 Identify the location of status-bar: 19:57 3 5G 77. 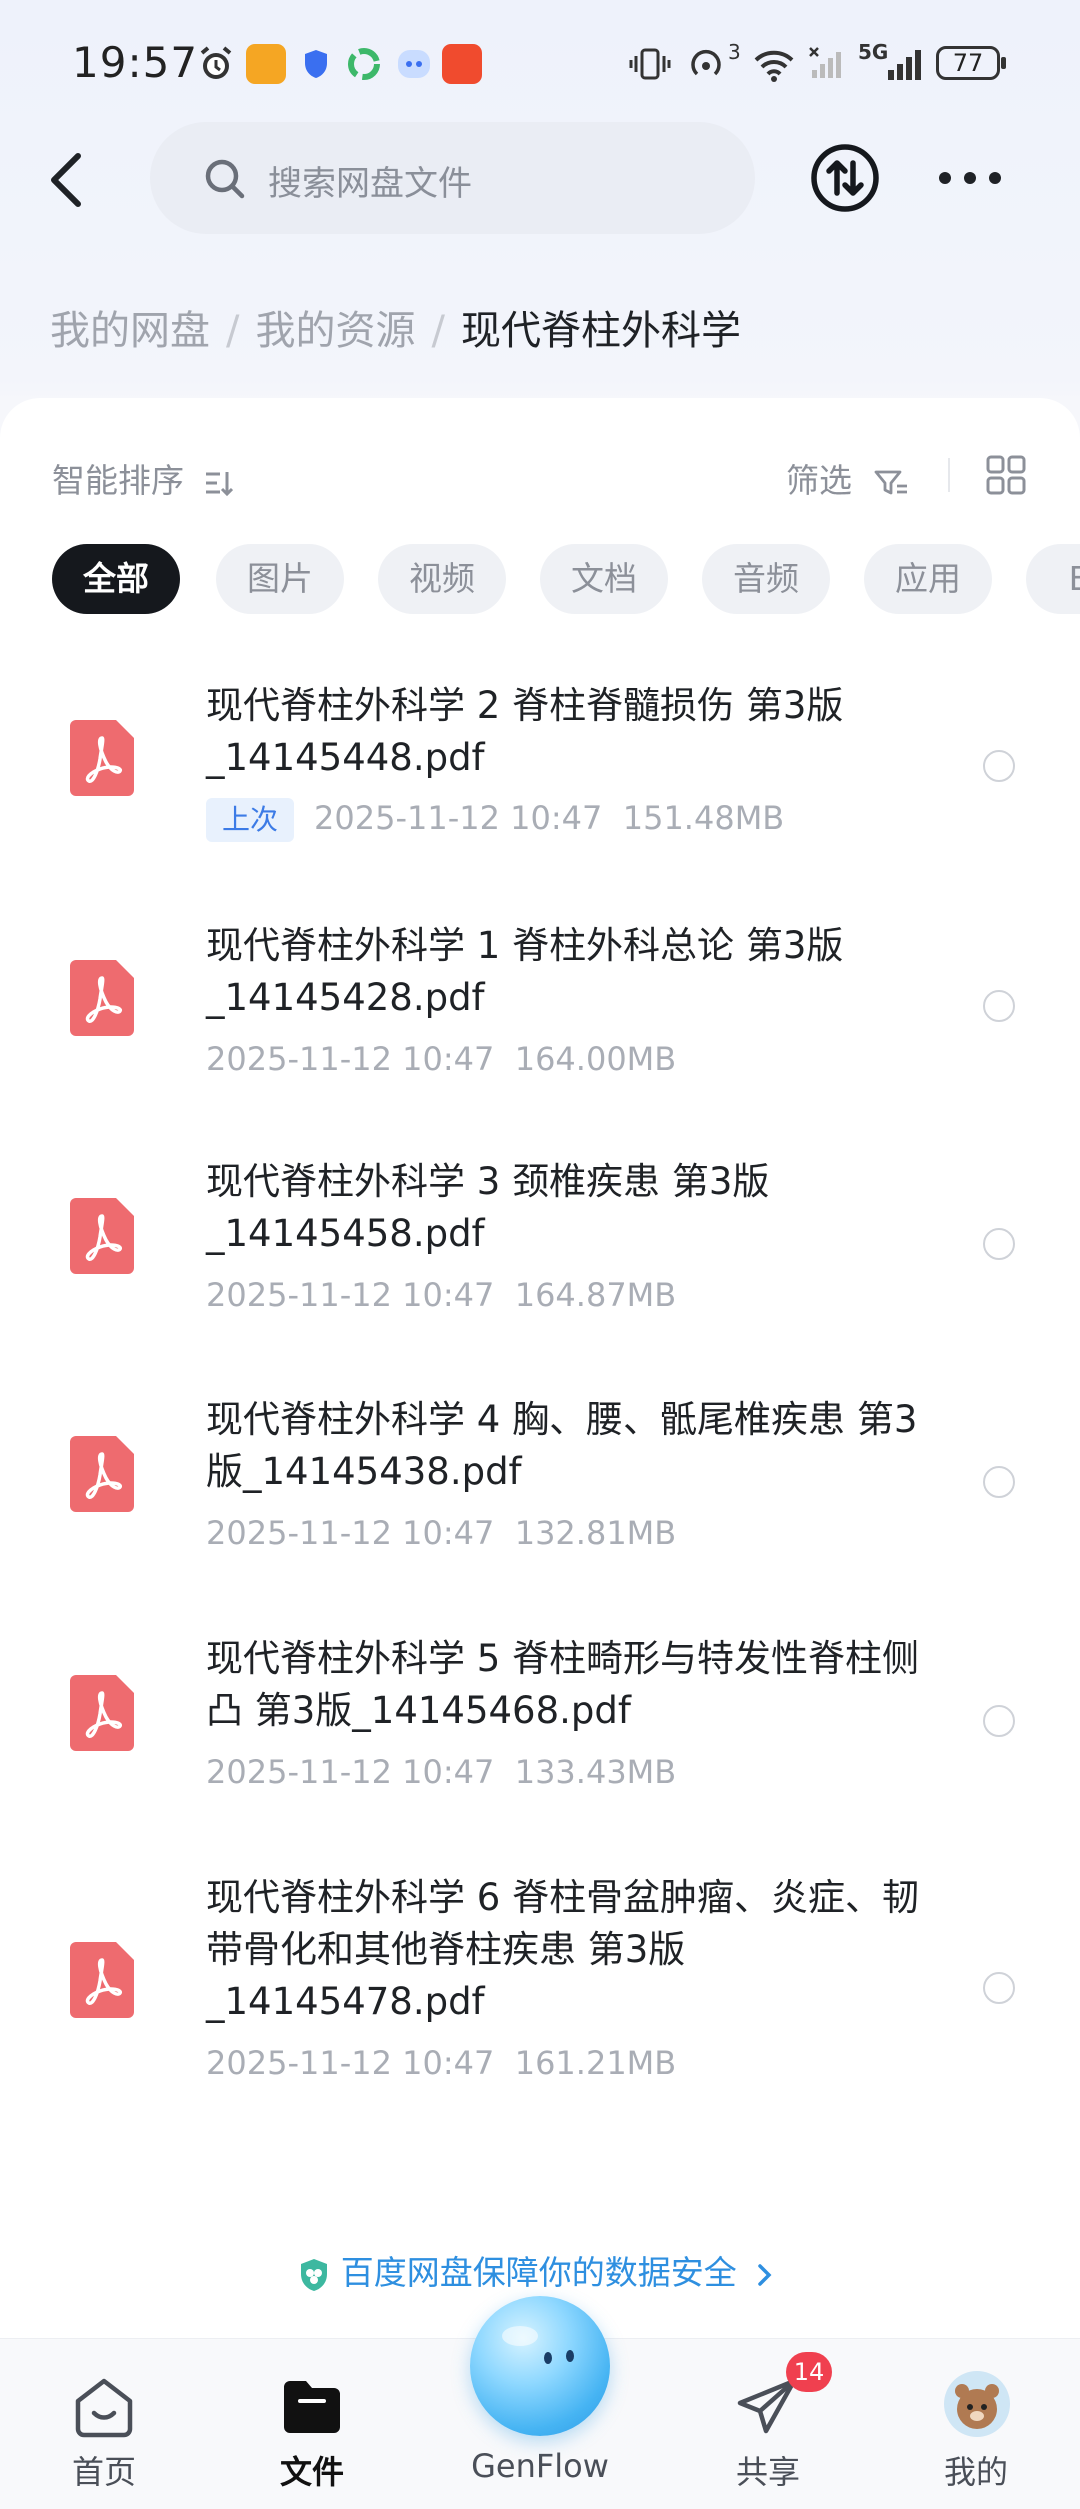
(540, 65).